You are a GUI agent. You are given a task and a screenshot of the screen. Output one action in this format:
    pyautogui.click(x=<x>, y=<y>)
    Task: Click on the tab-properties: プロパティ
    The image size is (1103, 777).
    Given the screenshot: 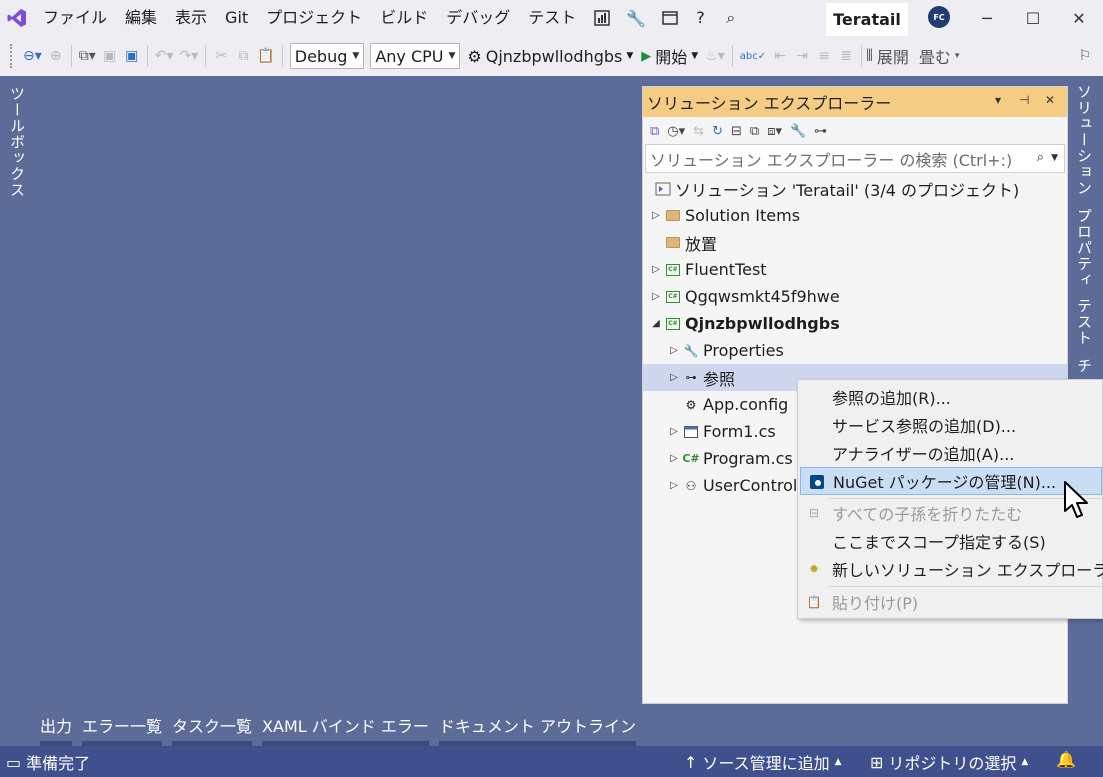 What is the action you would take?
    pyautogui.click(x=1084, y=248)
    